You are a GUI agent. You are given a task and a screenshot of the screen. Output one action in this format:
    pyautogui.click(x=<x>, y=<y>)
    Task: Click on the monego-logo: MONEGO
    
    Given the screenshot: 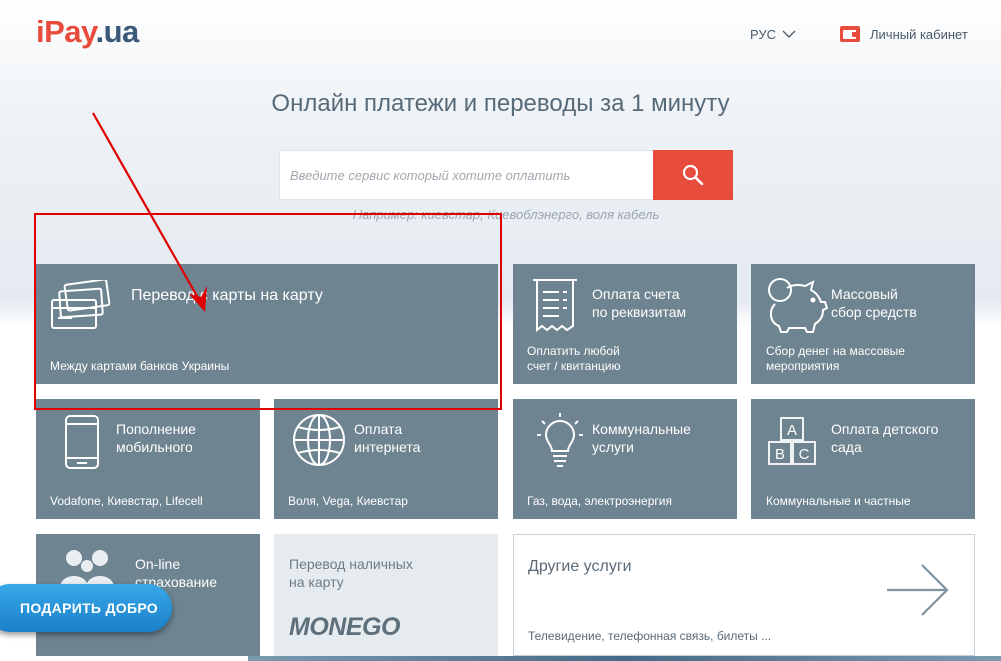 What is the action you would take?
    pyautogui.click(x=344, y=627)
    